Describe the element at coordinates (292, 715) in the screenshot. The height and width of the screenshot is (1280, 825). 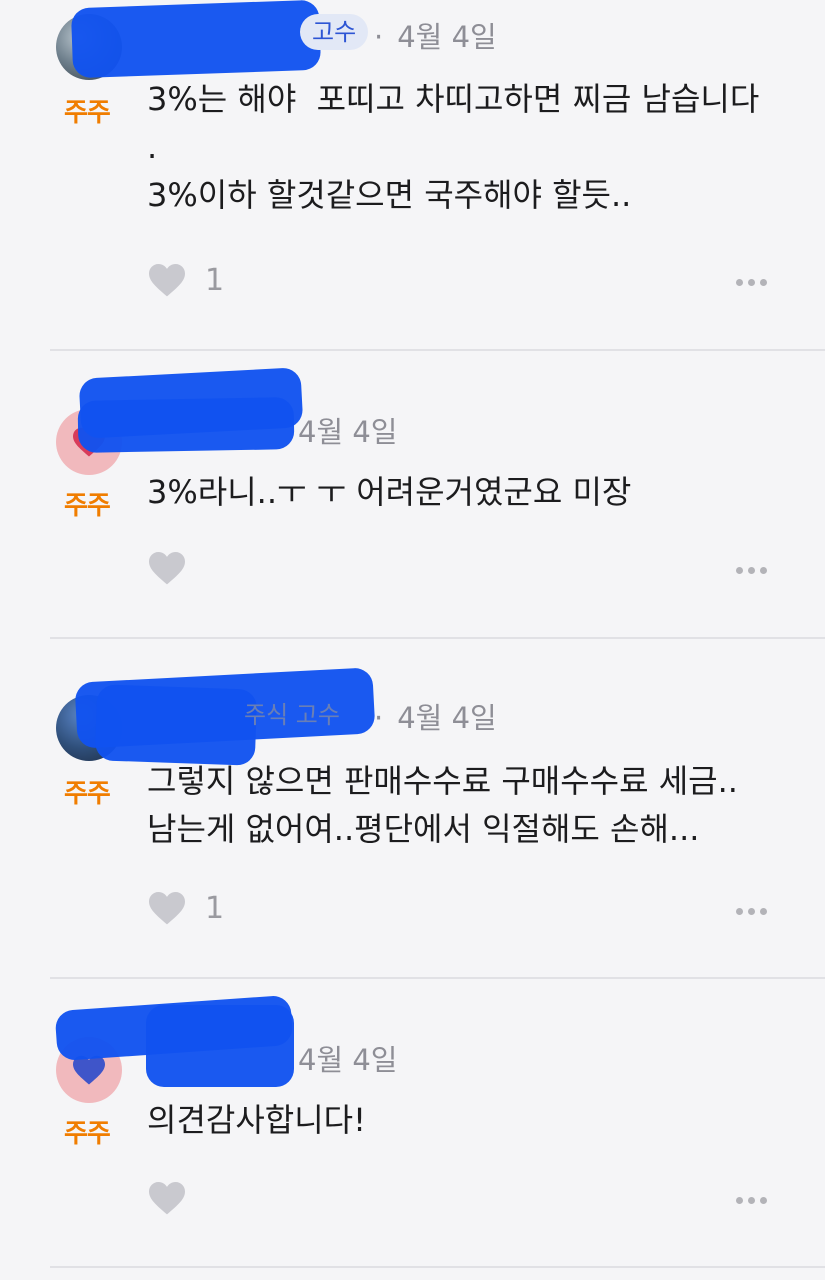
I see `author-name-tag: 주식 고수` at that location.